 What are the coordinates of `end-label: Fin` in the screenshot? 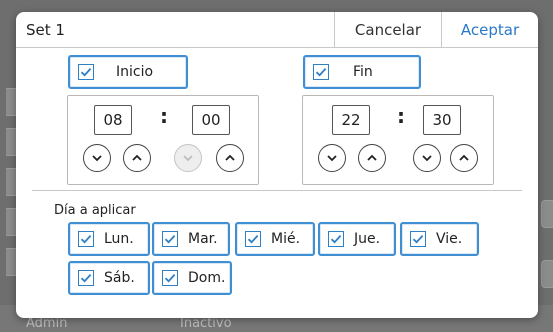 It's located at (363, 72).